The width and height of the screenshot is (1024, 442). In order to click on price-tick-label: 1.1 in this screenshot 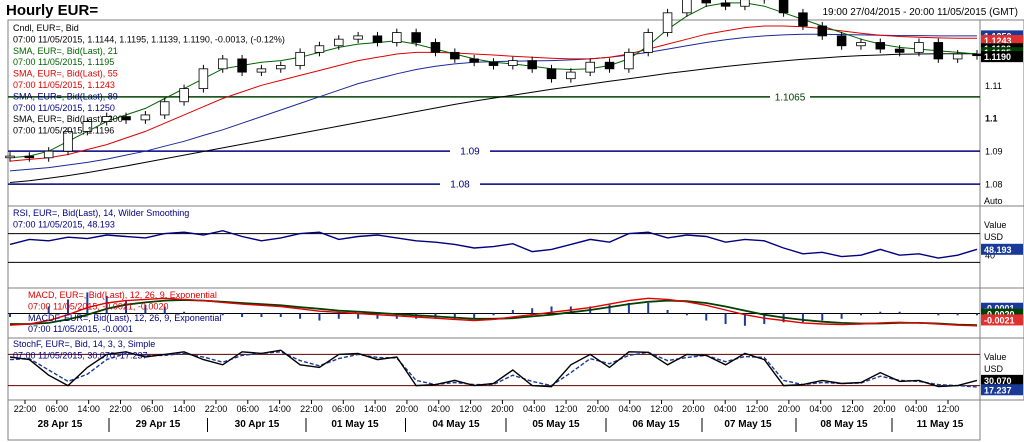, I will do `click(991, 119)`.